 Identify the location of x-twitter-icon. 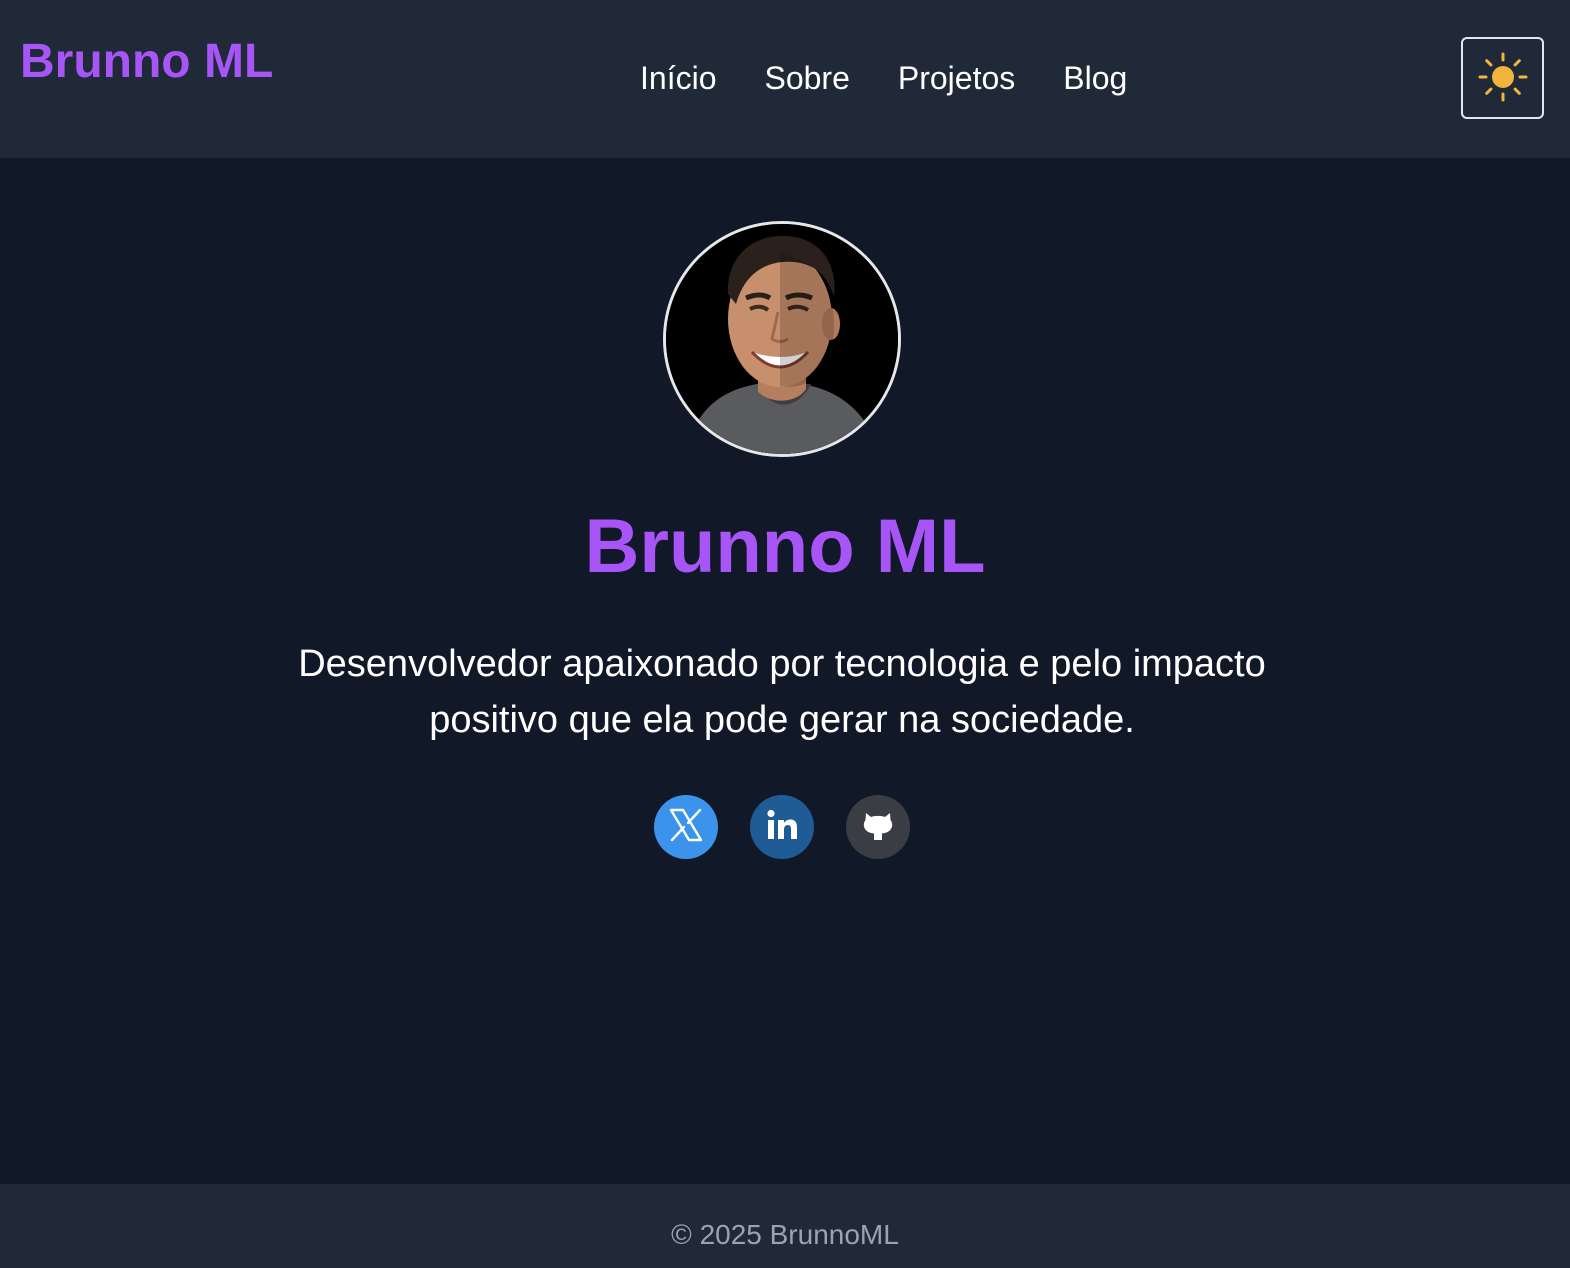
(686, 827).